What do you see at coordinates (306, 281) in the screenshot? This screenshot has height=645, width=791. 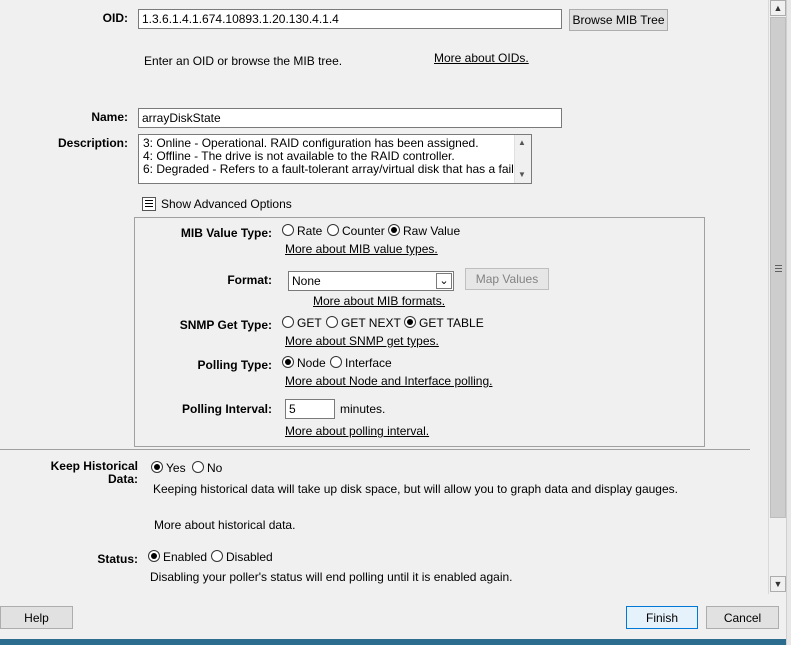 I see `format-select-value: None` at bounding box center [306, 281].